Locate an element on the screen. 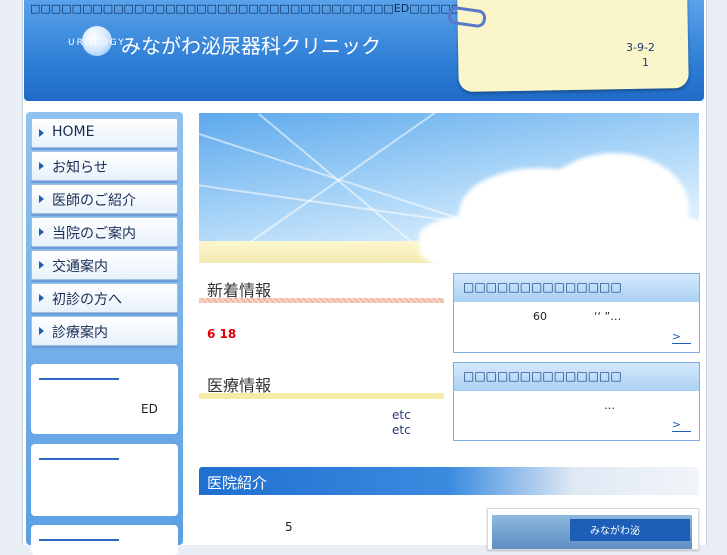  intro-number: 5 is located at coordinates (289, 527).